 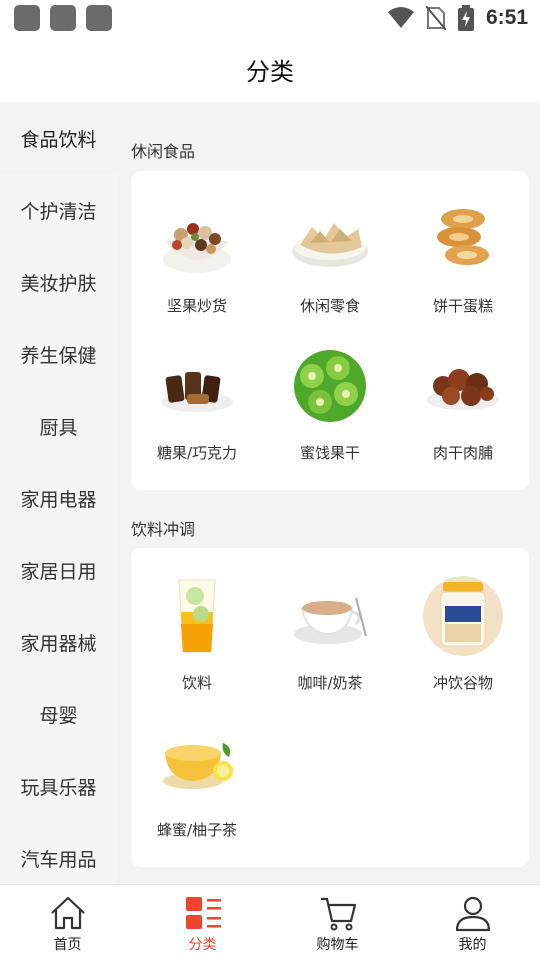 What do you see at coordinates (337, 945) in the screenshot?
I see `nav-label: 购物车` at bounding box center [337, 945].